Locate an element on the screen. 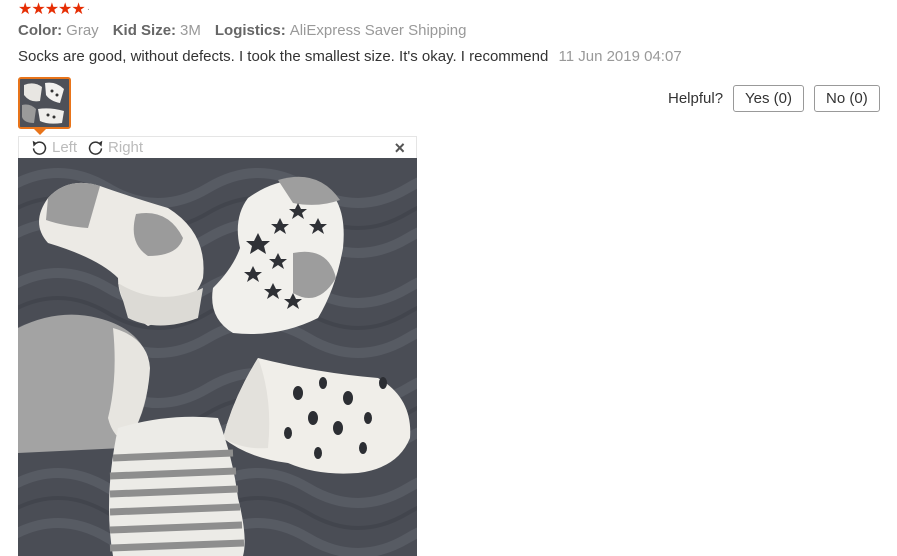  rotate-left-button: Left is located at coordinates (54, 147).